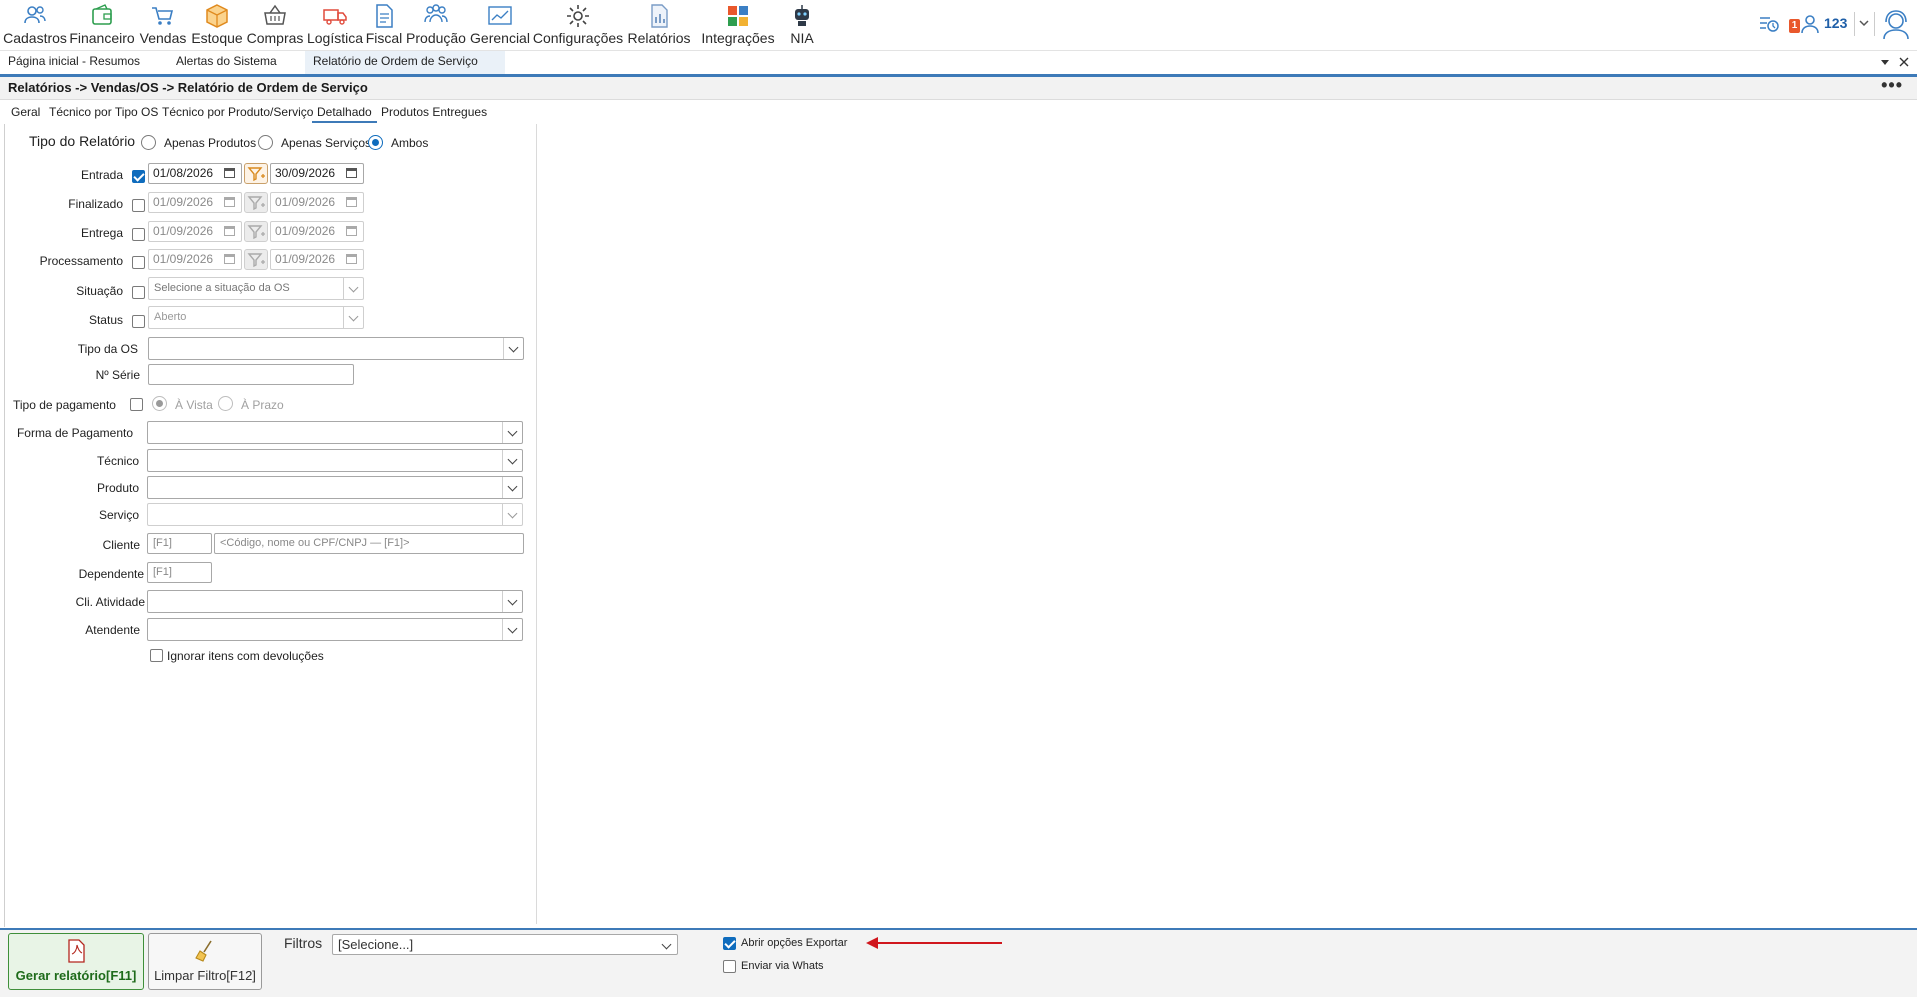  Describe the element at coordinates (1835, 23) in the screenshot. I see `user-id: 123` at that location.